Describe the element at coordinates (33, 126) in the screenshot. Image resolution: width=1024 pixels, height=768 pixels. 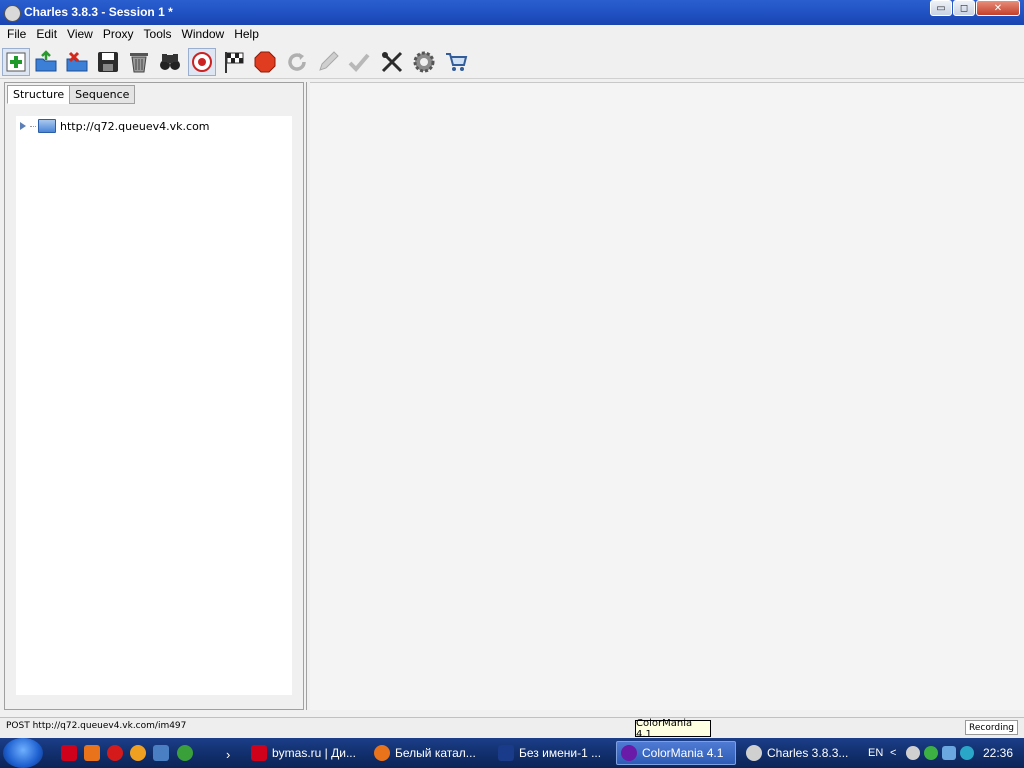
I see `tree-connector` at that location.